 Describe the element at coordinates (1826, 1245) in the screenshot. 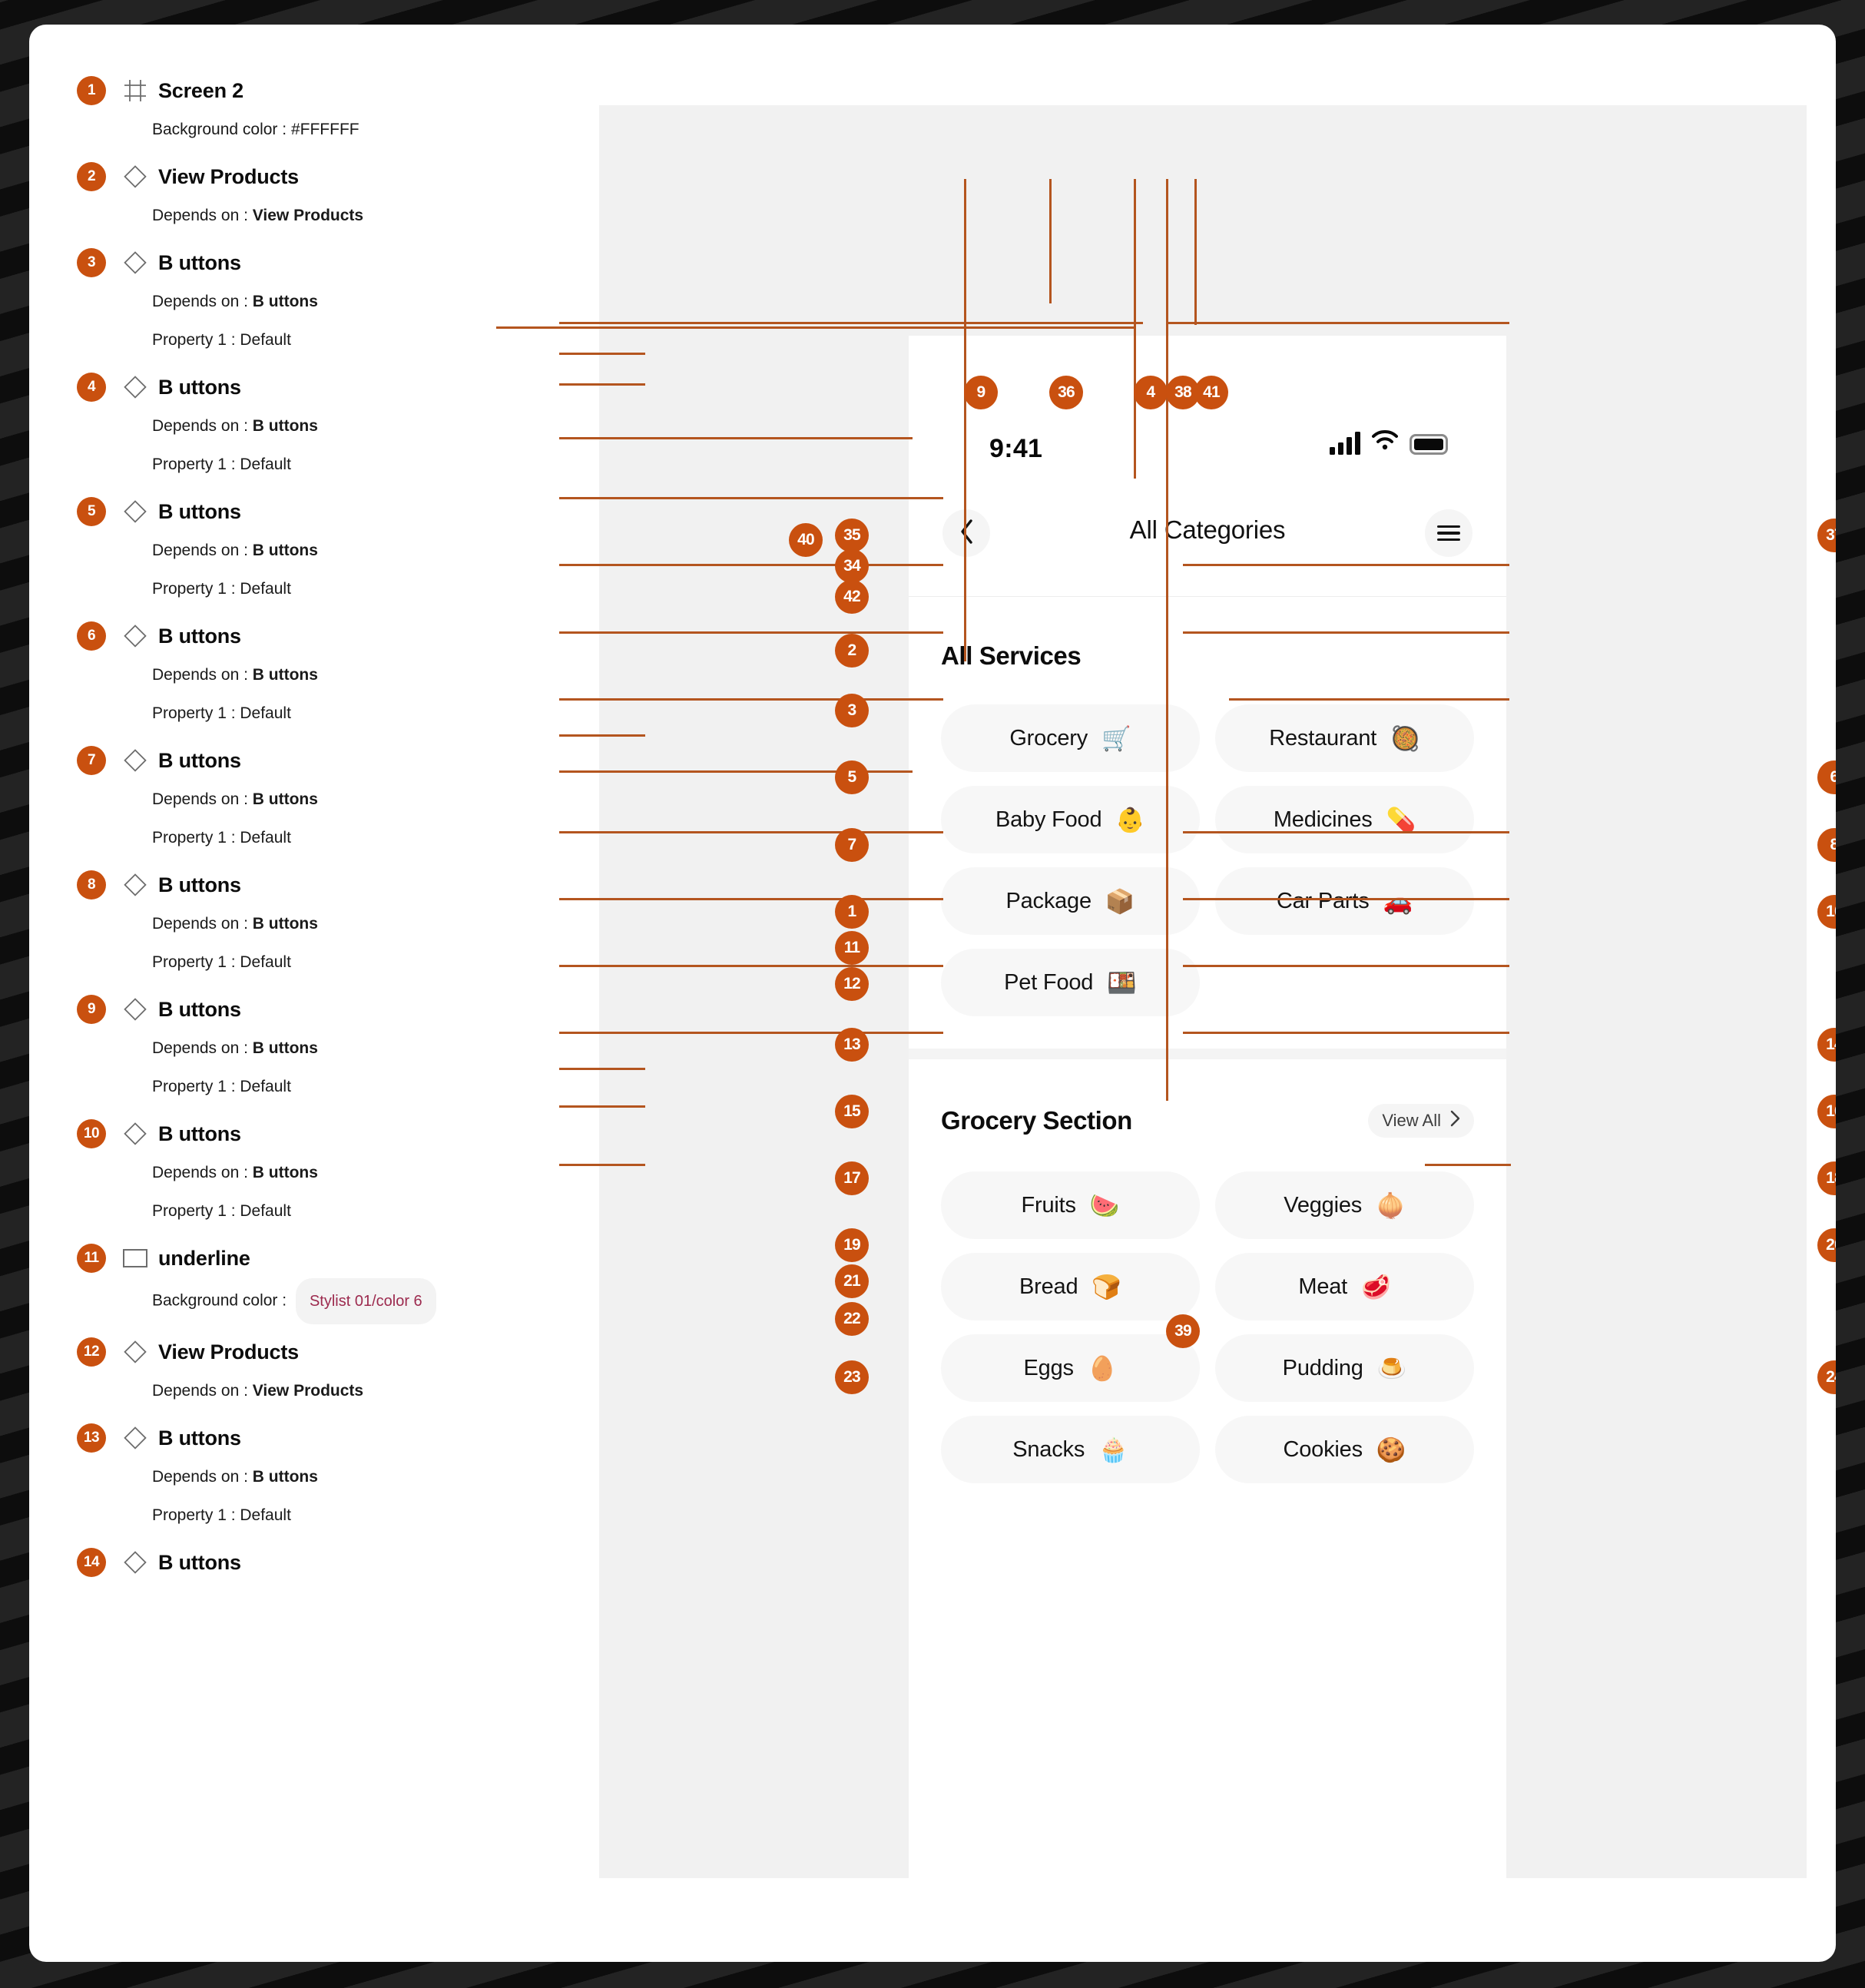

I see `annotation-marker: 20` at that location.